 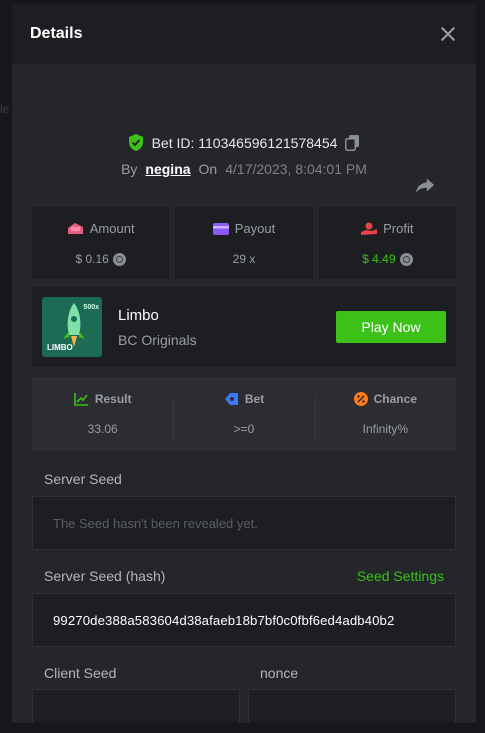 What do you see at coordinates (92, 259) in the screenshot?
I see `stat-value: $ 0.16` at bounding box center [92, 259].